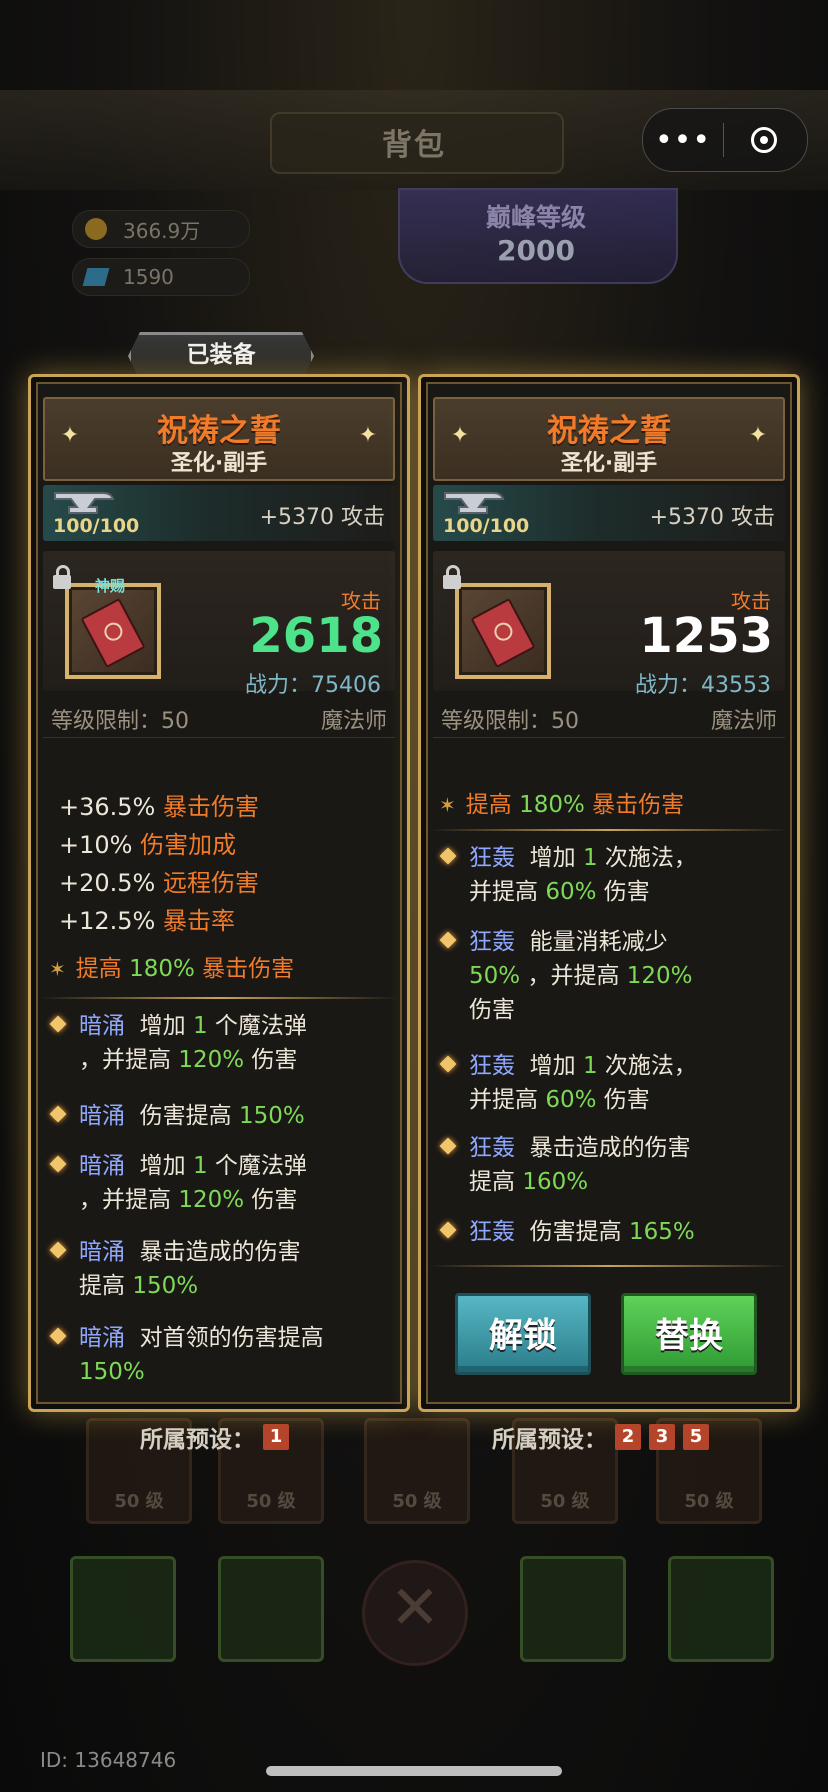 The height and width of the screenshot is (1792, 828). Describe the element at coordinates (609, 624) in the screenshot. I see `stat-panel: 攻击 1253 战力：43553` at that location.